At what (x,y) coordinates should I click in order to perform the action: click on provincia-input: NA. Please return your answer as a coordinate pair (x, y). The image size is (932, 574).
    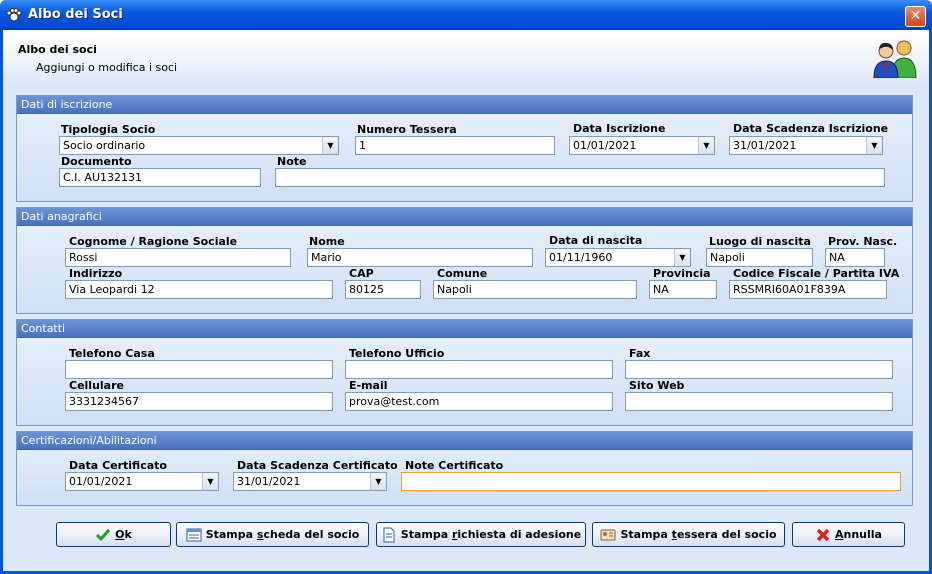
    Looking at the image, I should click on (683, 289).